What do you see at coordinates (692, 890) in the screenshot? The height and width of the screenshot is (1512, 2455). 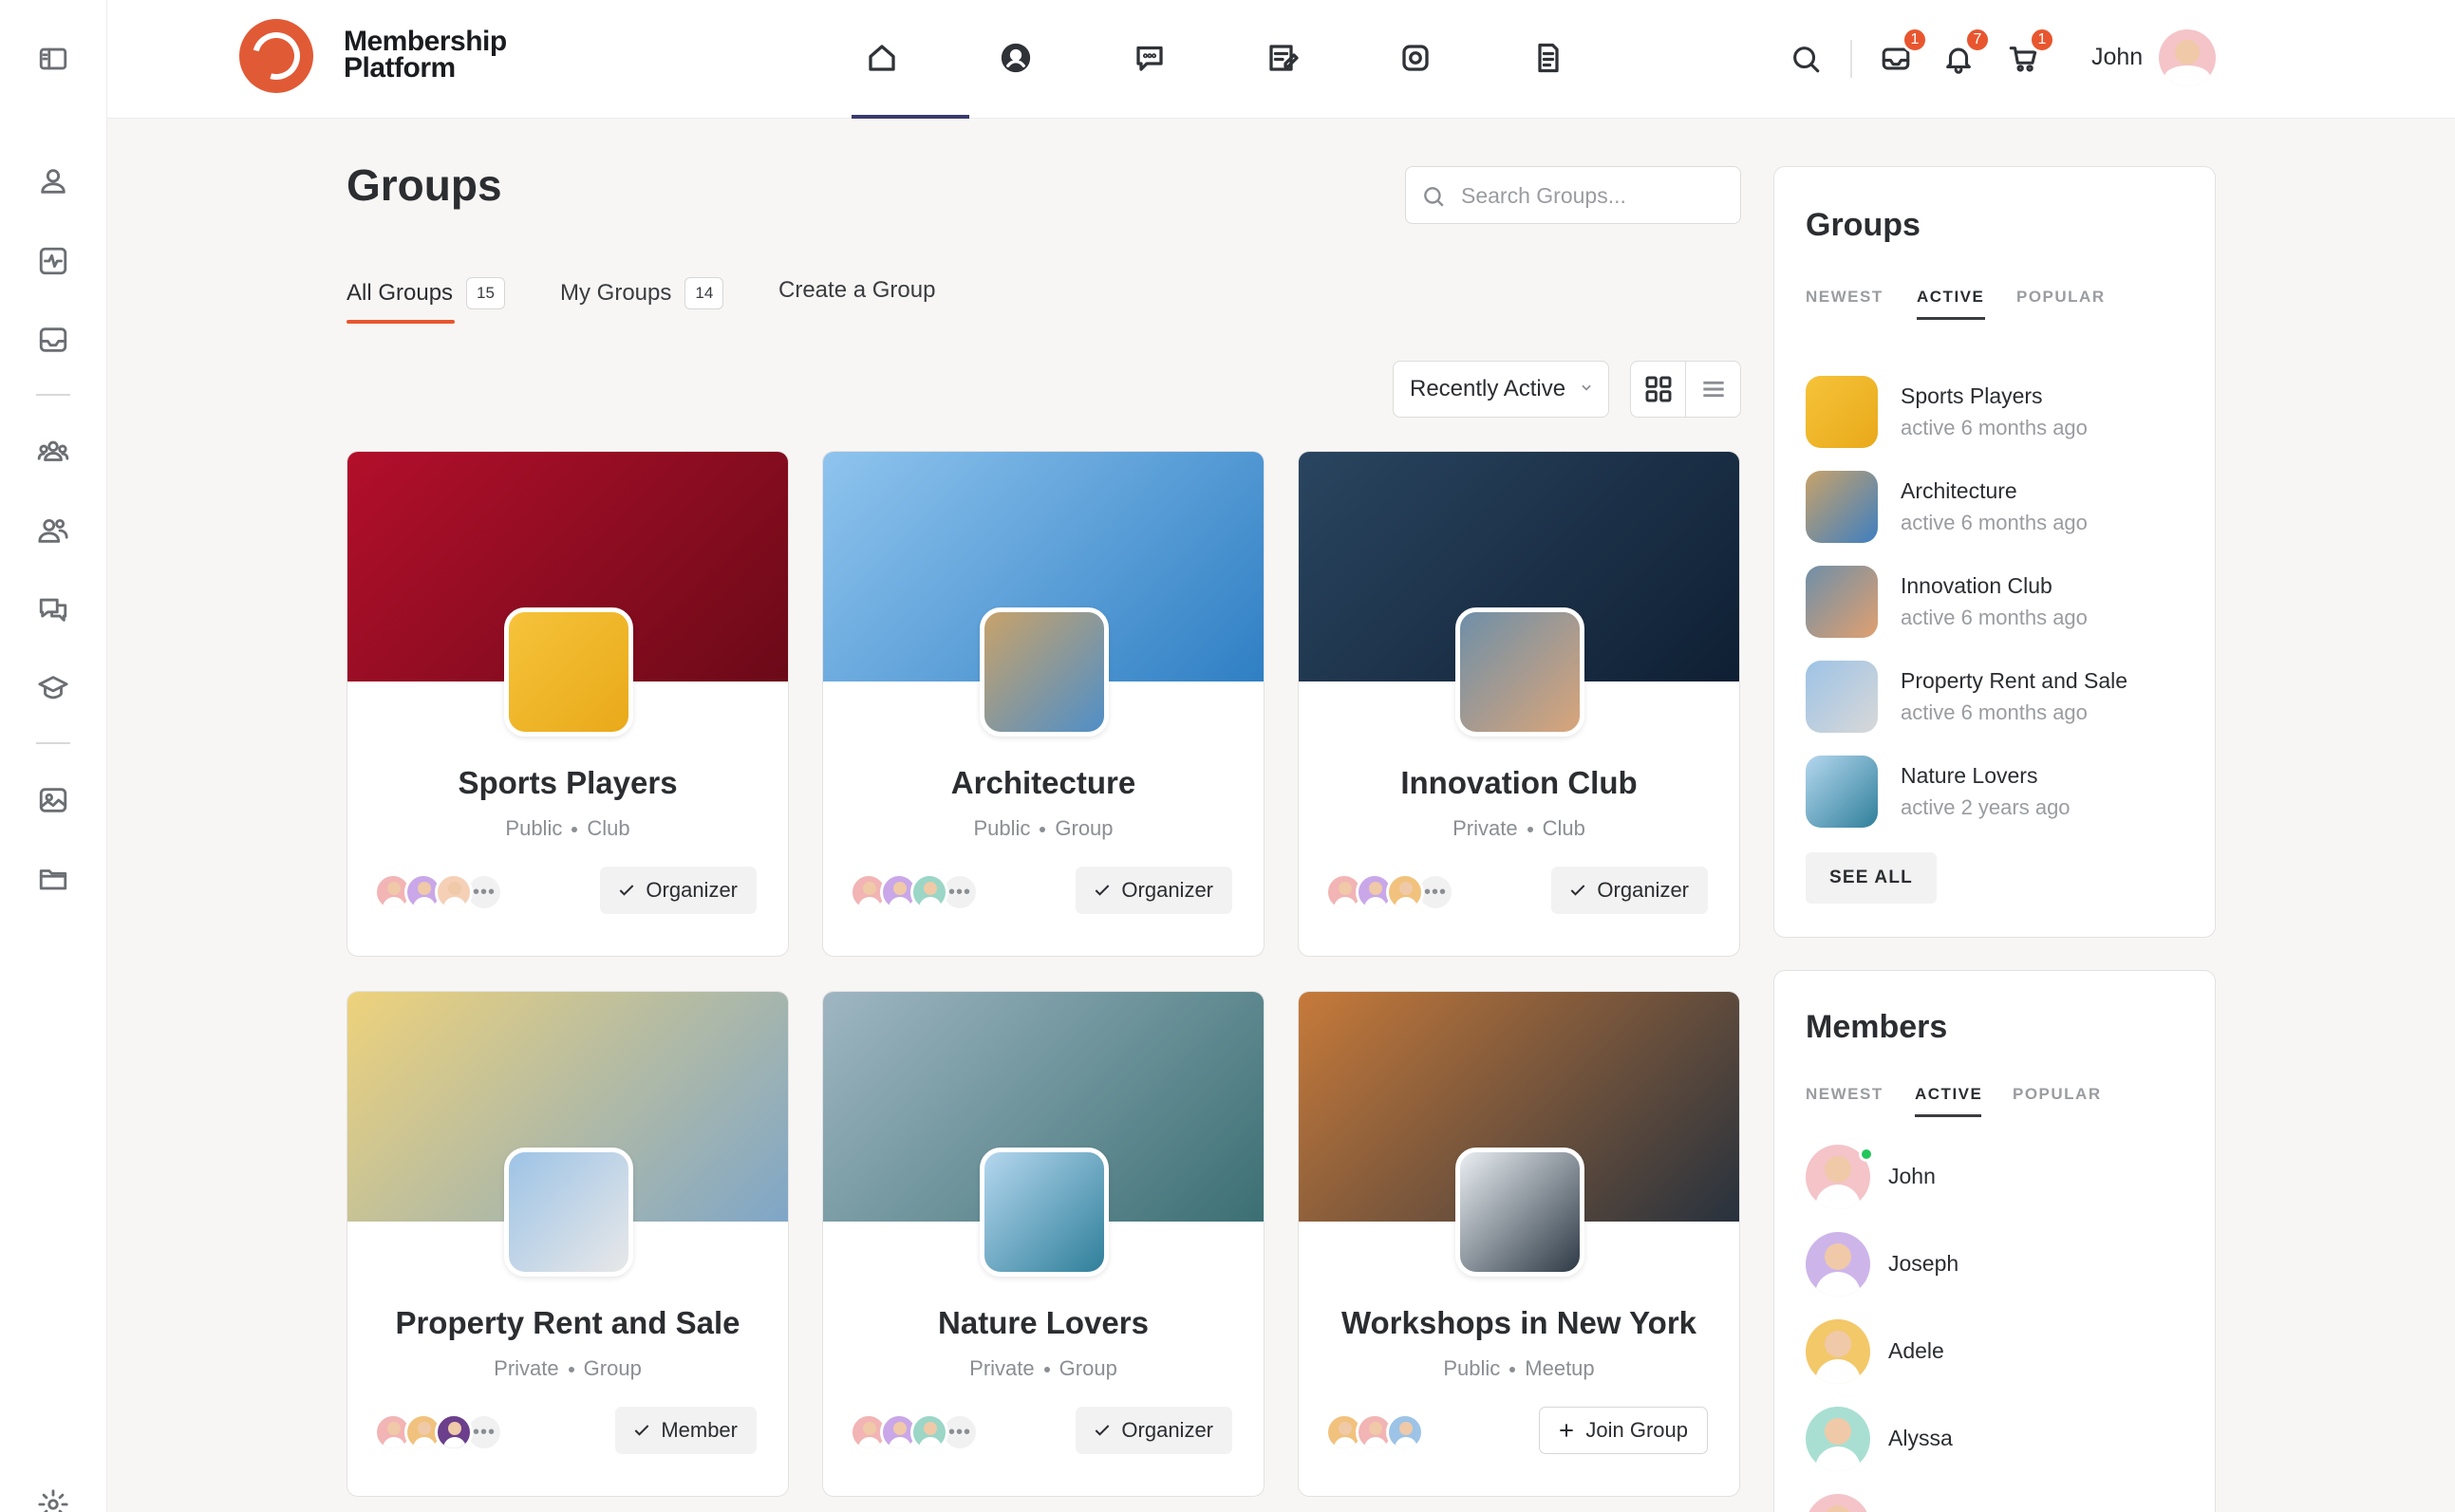 I see `button-label: Organizer` at bounding box center [692, 890].